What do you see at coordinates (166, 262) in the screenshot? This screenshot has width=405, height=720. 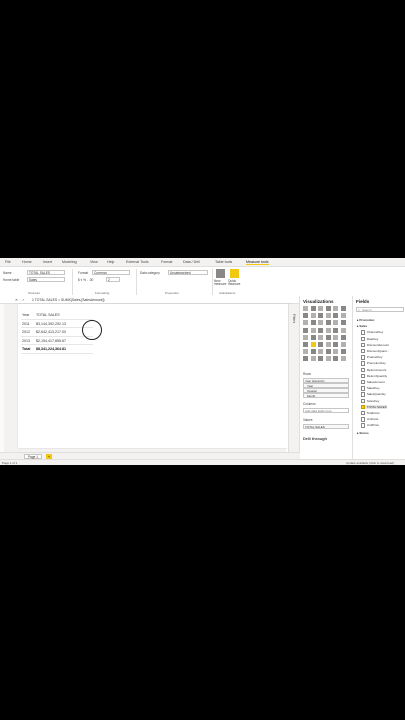 I see `menu-item: Format` at bounding box center [166, 262].